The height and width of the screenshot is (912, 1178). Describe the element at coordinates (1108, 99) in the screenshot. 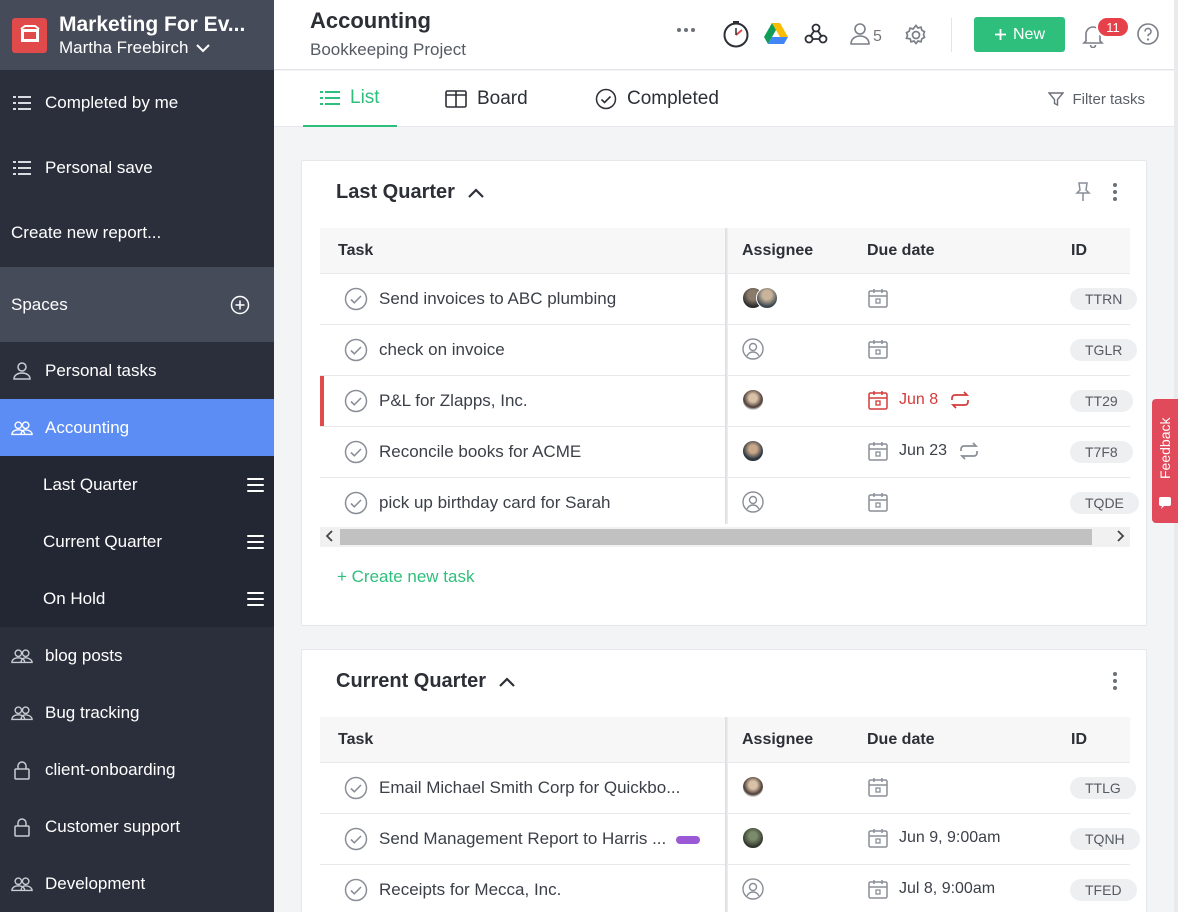

I see `filter-label: Filter tasks` at that location.